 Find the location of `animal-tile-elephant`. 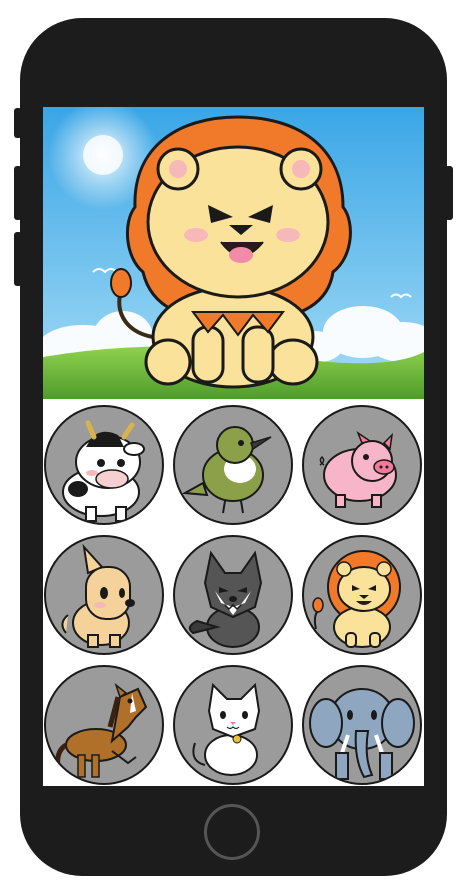

animal-tile-elephant is located at coordinates (362, 725).